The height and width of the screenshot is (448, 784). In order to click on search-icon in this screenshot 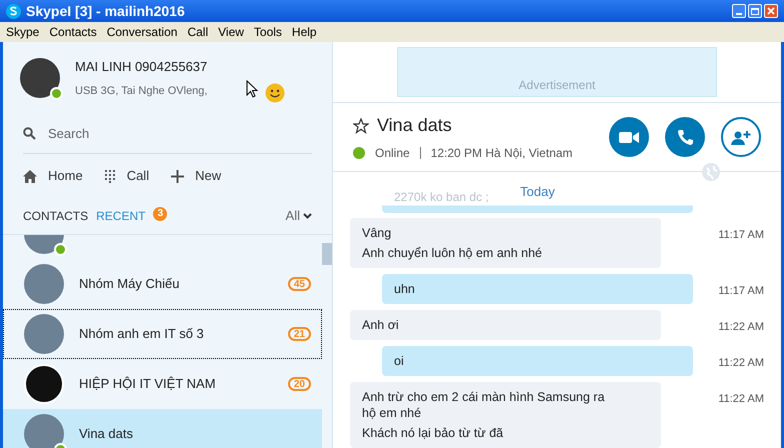, I will do `click(29, 133)`.